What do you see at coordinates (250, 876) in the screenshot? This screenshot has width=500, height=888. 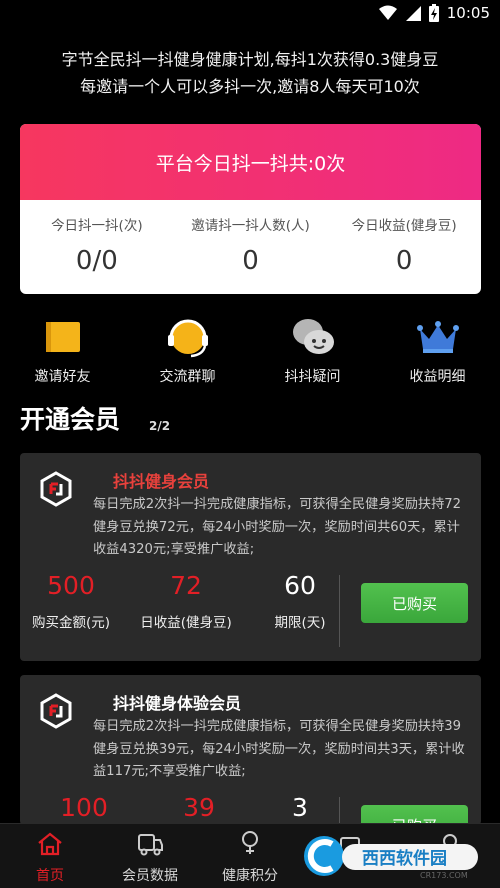 I see `tab-label: 健康积分` at bounding box center [250, 876].